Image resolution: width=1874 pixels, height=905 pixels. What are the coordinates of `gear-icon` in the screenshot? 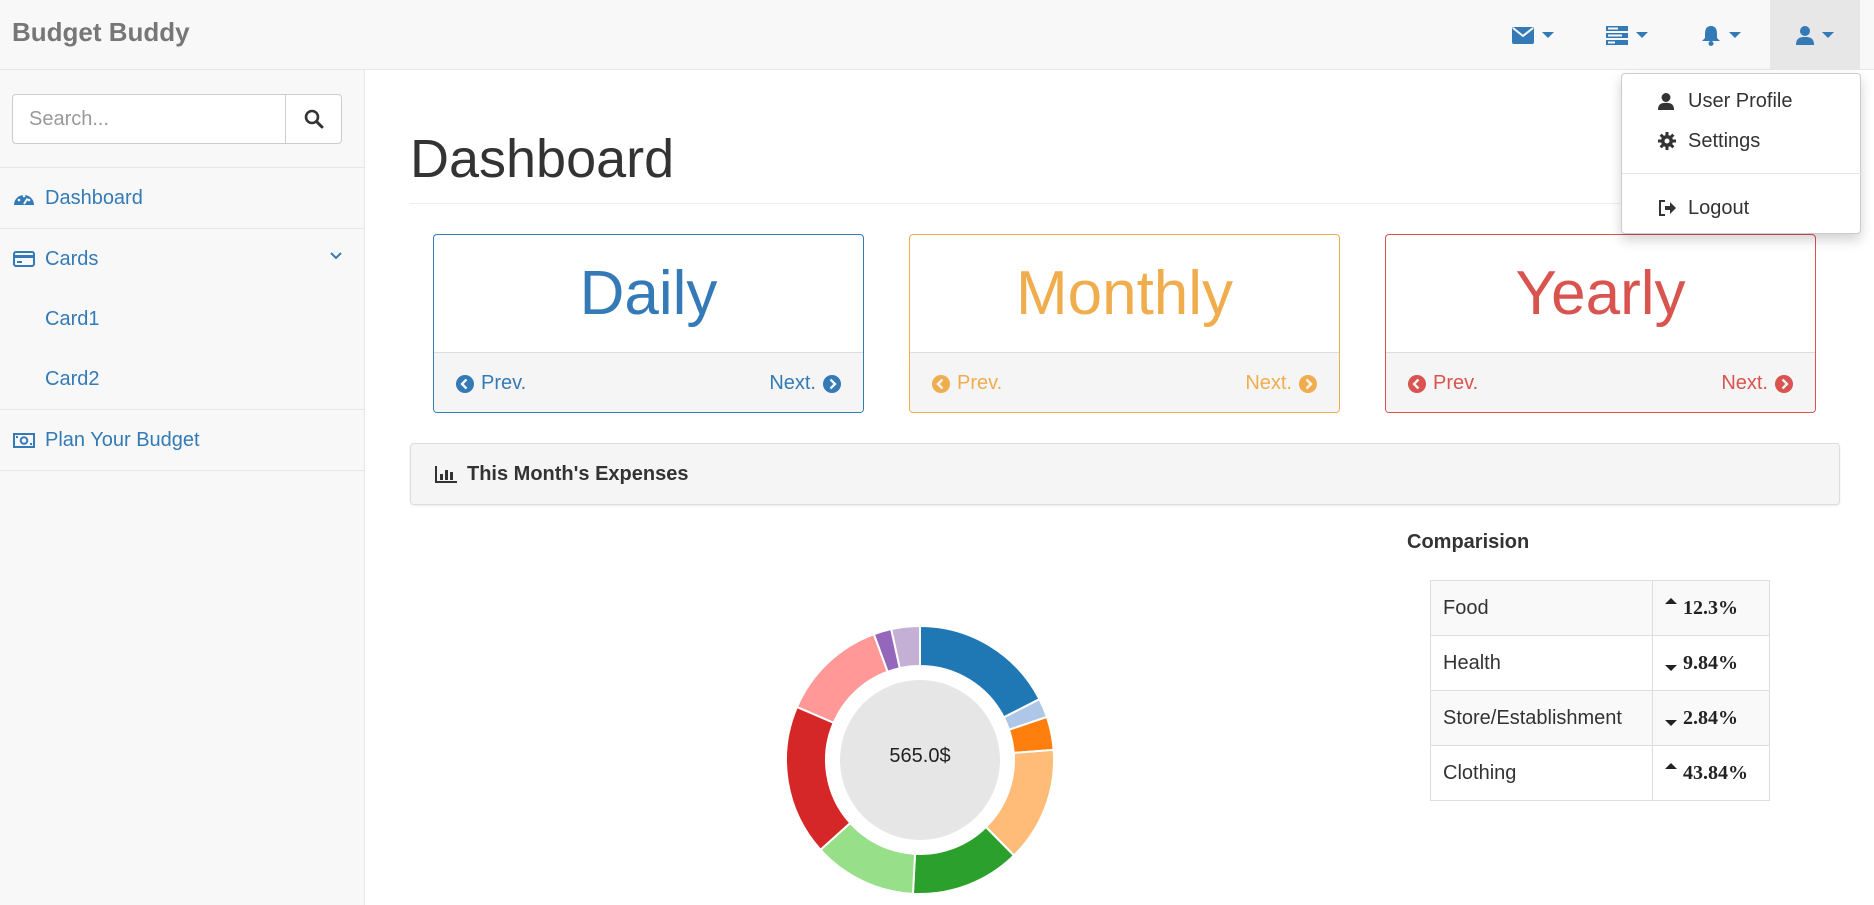 It's located at (1673, 141).